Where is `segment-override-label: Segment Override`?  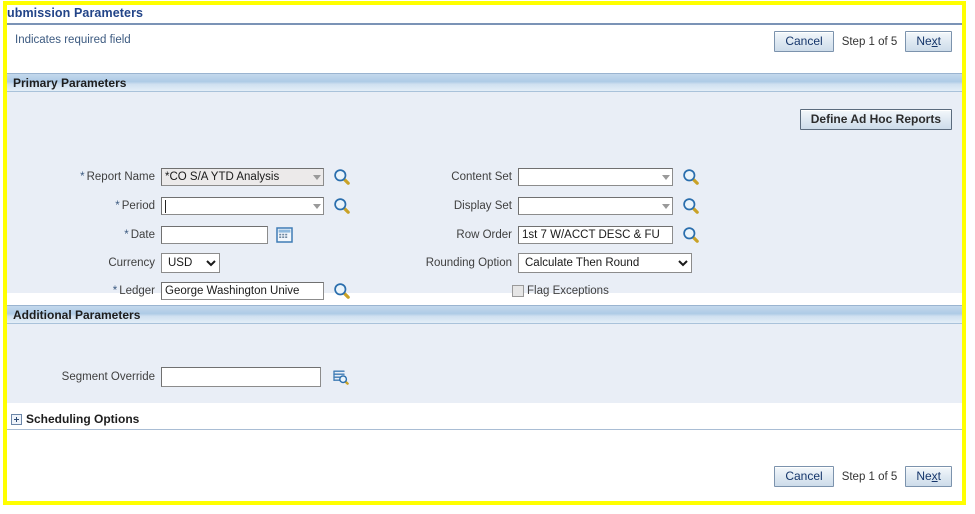 segment-override-label: Segment Override is located at coordinates (108, 377).